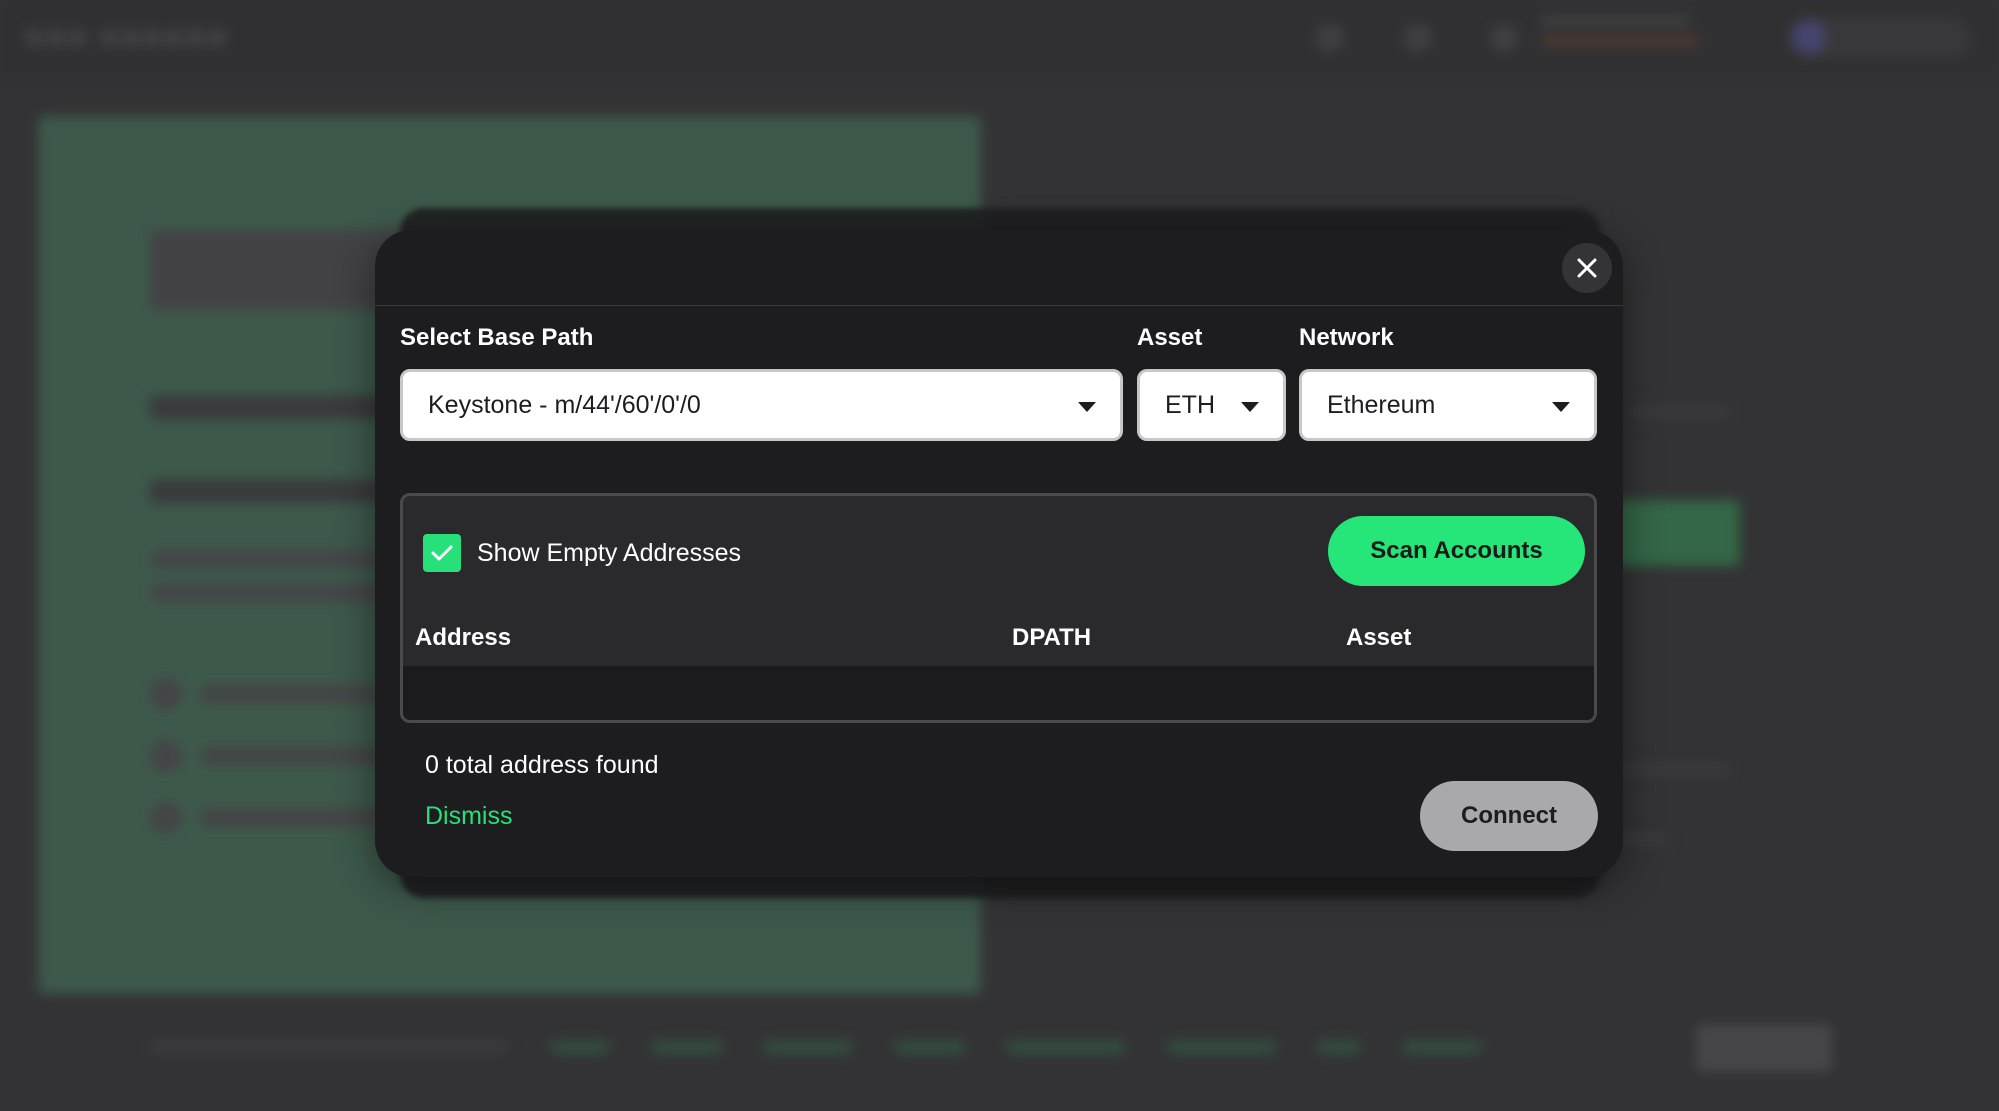 This screenshot has height=1111, width=1999. Describe the element at coordinates (761, 405) in the screenshot. I see `base-path-select: Keystone - m/44'/60'/0'/0` at that location.